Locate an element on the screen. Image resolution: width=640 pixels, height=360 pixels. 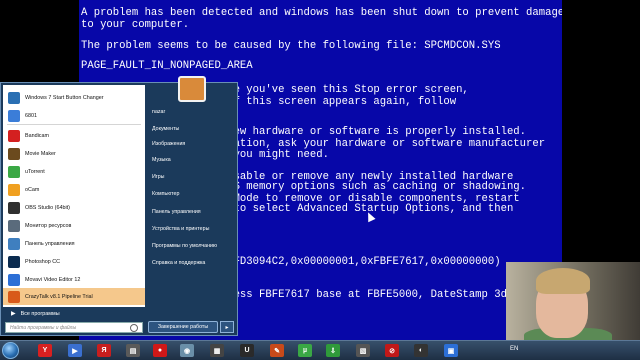
movavi-icon is located at coordinates (14, 279).